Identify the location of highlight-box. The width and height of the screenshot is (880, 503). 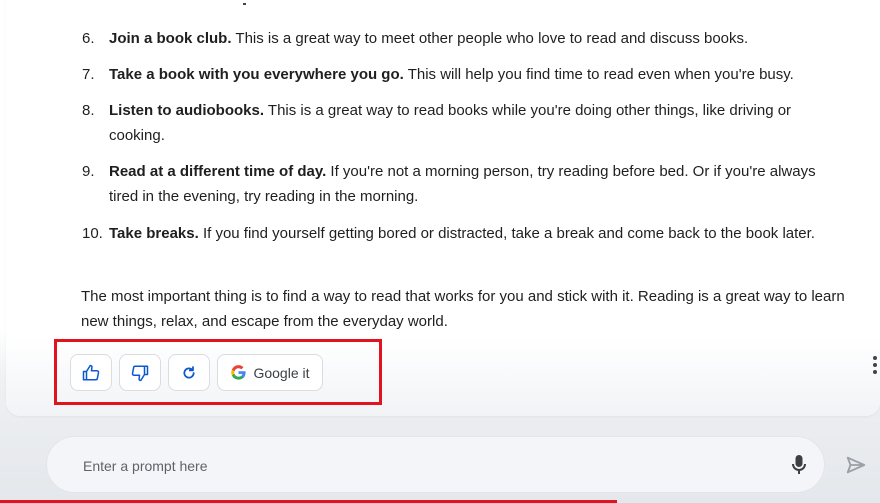
(218, 372).